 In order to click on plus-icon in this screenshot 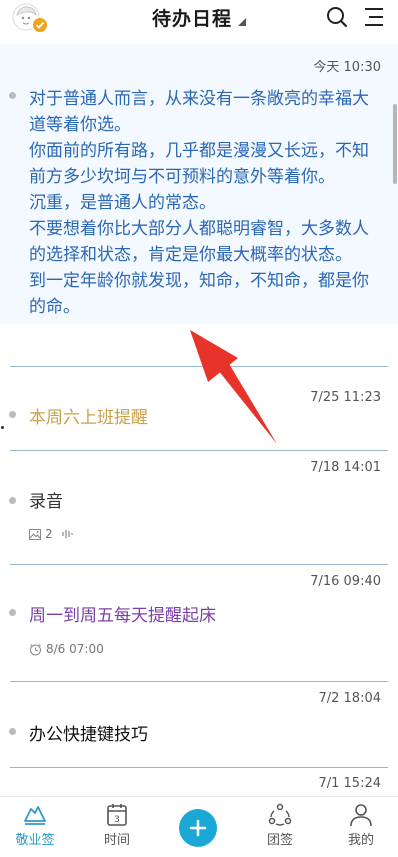, I will do `click(198, 828)`.